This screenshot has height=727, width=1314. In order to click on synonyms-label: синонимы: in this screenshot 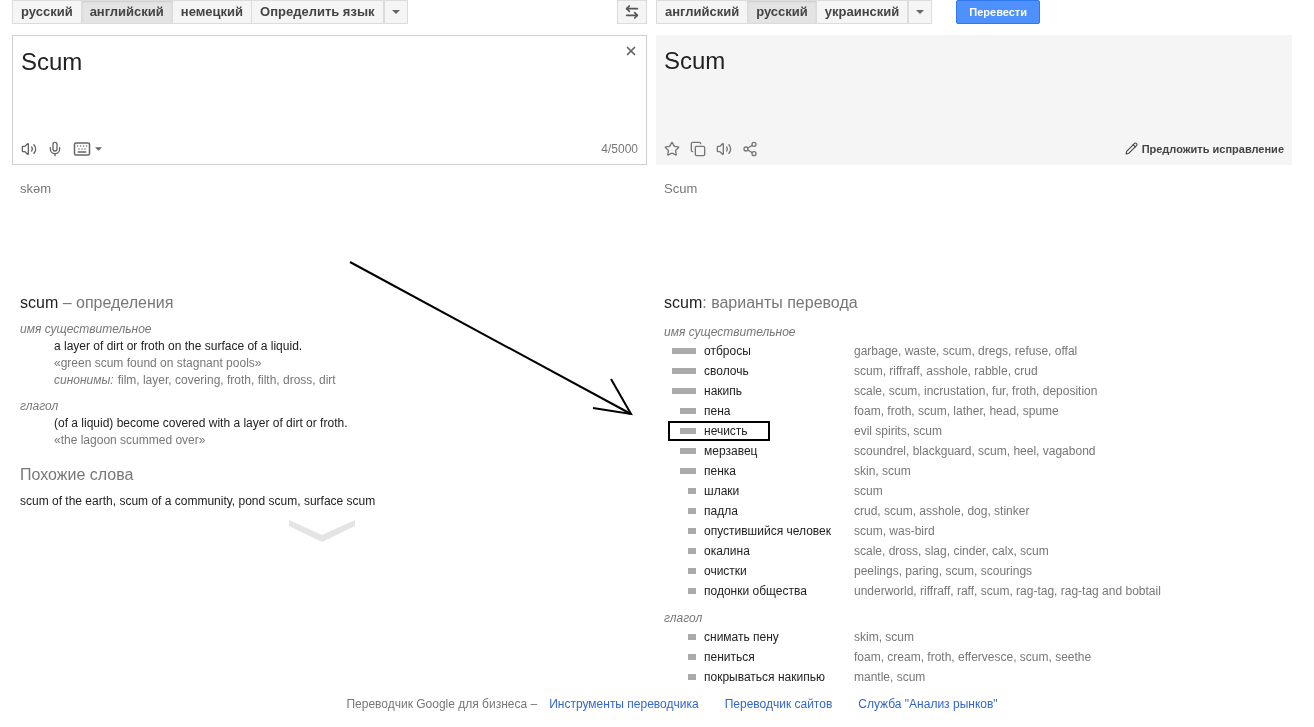, I will do `click(84, 380)`.